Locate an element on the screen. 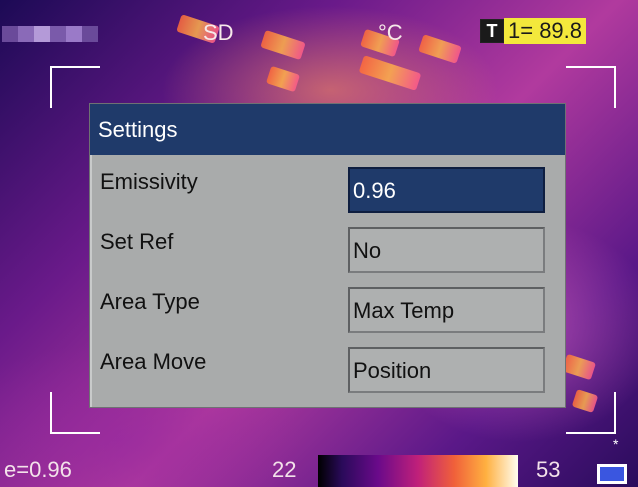  color-palette-bar is located at coordinates (418, 471).